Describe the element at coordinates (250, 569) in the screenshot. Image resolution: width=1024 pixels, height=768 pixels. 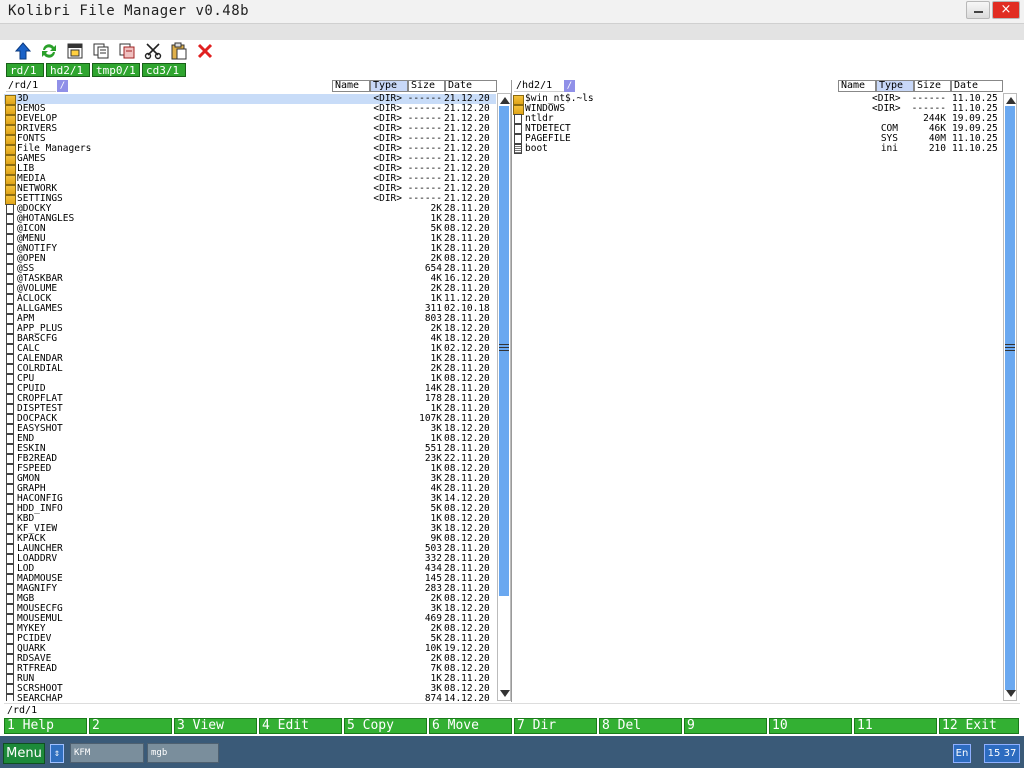
I see `file-row: LOD 434 28.11.20` at that location.